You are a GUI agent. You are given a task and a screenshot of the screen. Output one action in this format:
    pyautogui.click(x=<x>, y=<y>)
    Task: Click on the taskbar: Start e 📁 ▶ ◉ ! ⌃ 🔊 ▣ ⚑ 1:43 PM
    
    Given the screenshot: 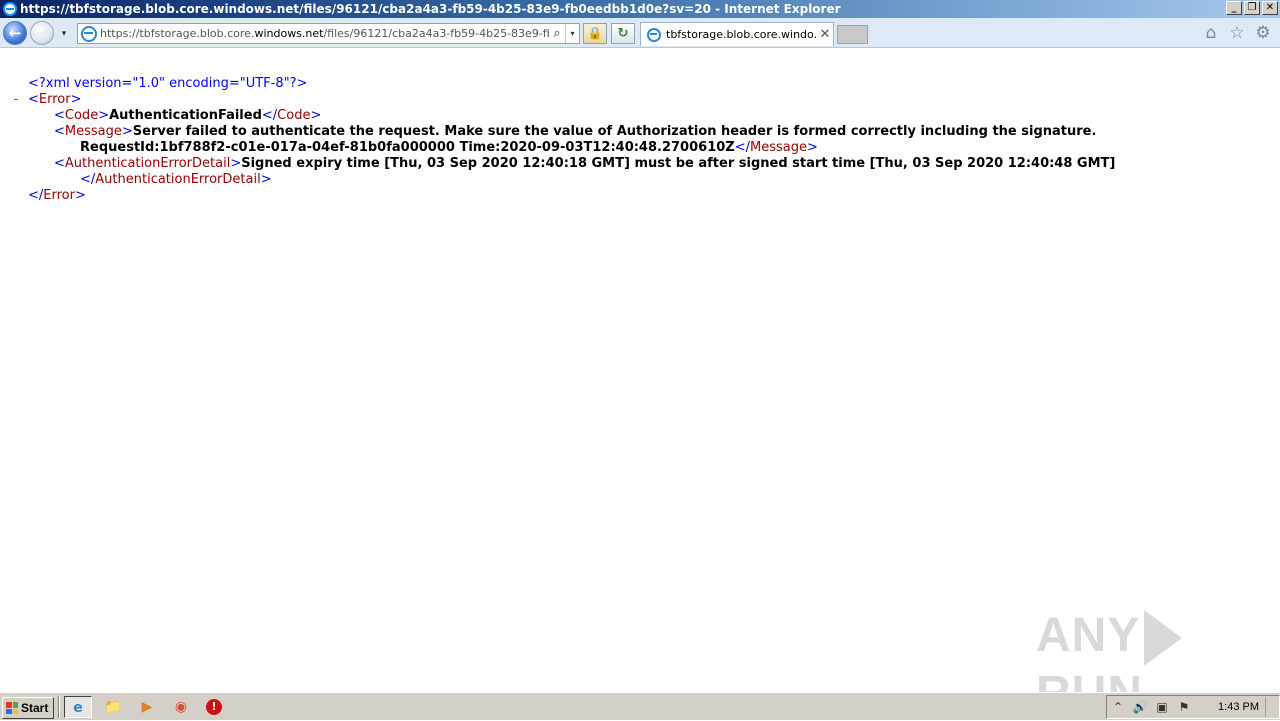 What is the action you would take?
    pyautogui.click(x=640, y=706)
    